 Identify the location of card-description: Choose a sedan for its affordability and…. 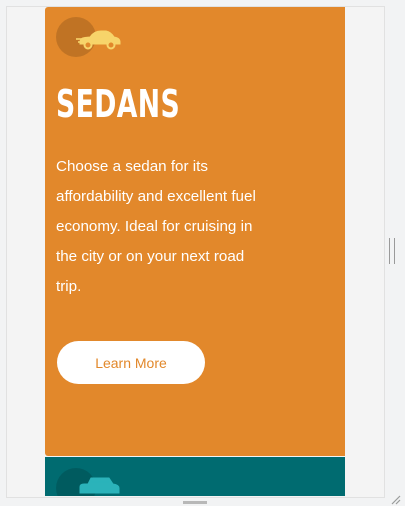
(156, 226).